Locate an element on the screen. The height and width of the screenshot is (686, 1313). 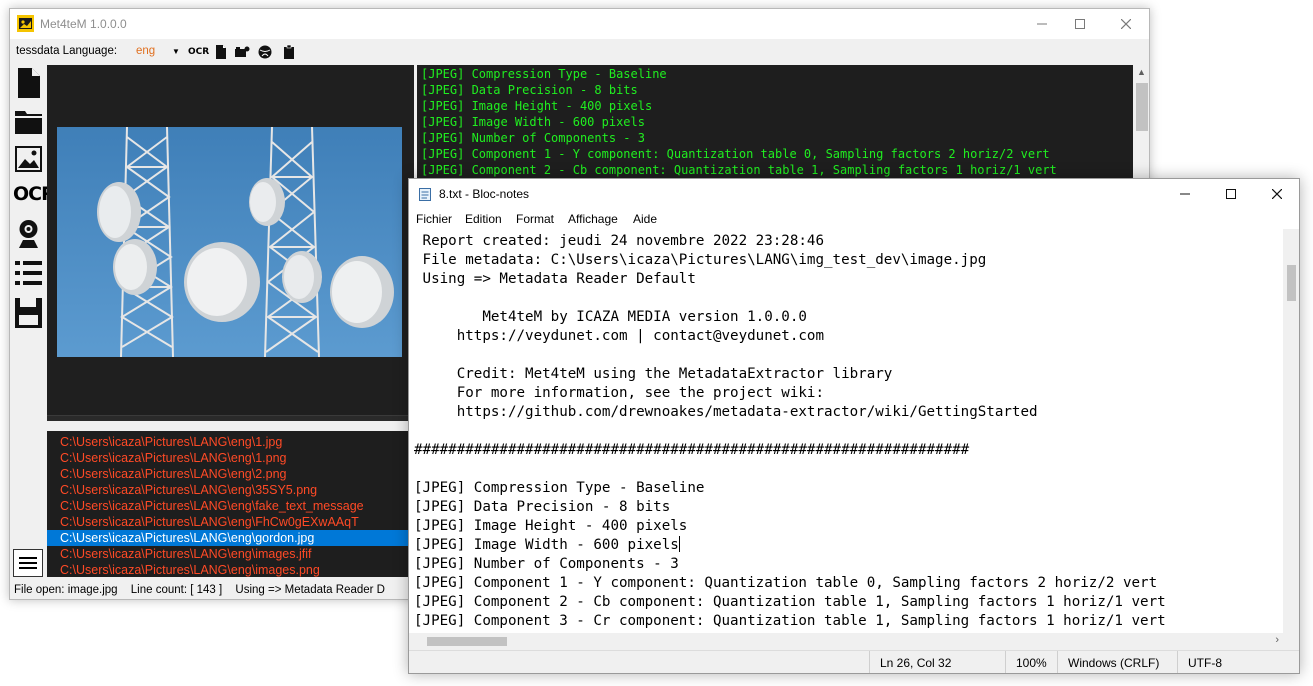
list-icon is located at coordinates (28, 273).